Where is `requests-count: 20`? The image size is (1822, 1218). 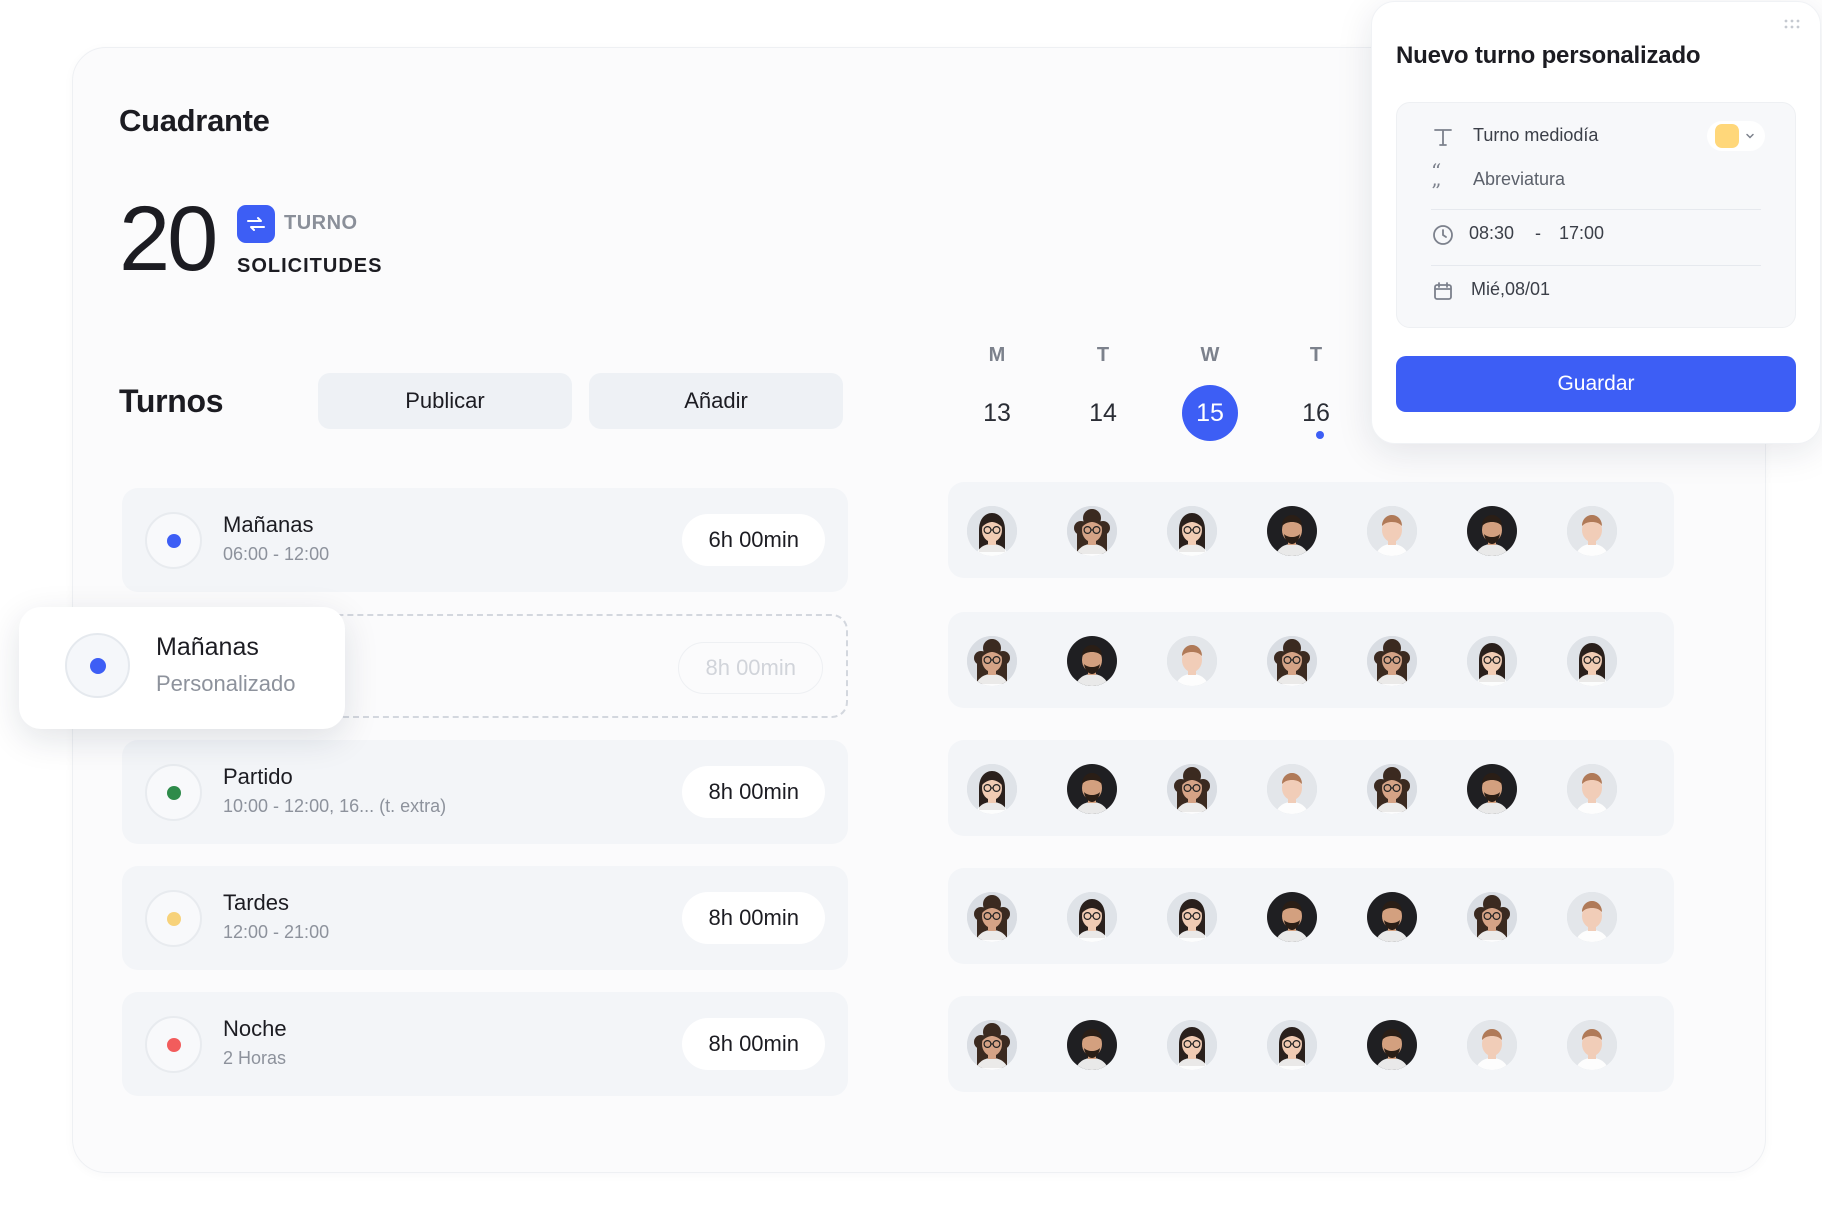
requests-count: 20 is located at coordinates (168, 239).